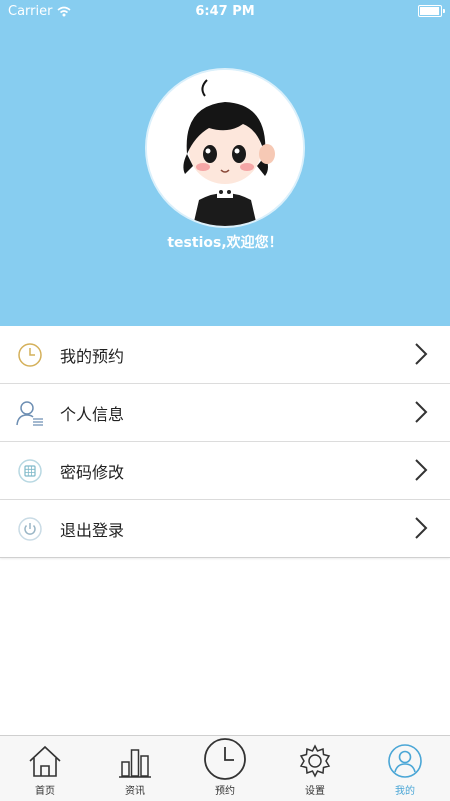 This screenshot has width=450, height=801. I want to click on menu-item-my-appointments: 我的预约, so click(225, 355).